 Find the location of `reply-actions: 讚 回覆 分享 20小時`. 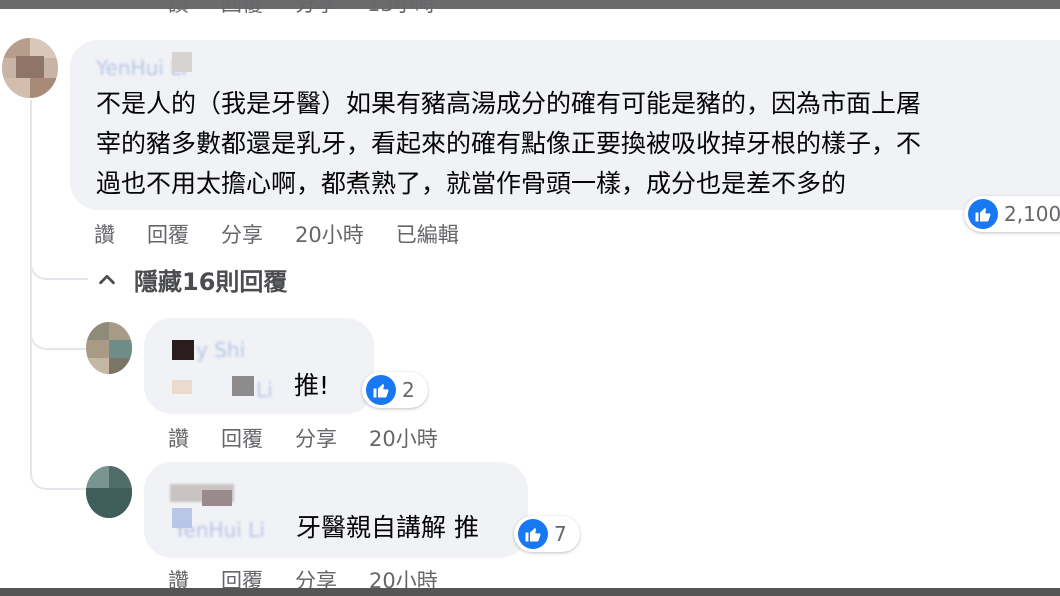

reply-actions: 讚 回覆 分享 20小時 is located at coordinates (303, 438).